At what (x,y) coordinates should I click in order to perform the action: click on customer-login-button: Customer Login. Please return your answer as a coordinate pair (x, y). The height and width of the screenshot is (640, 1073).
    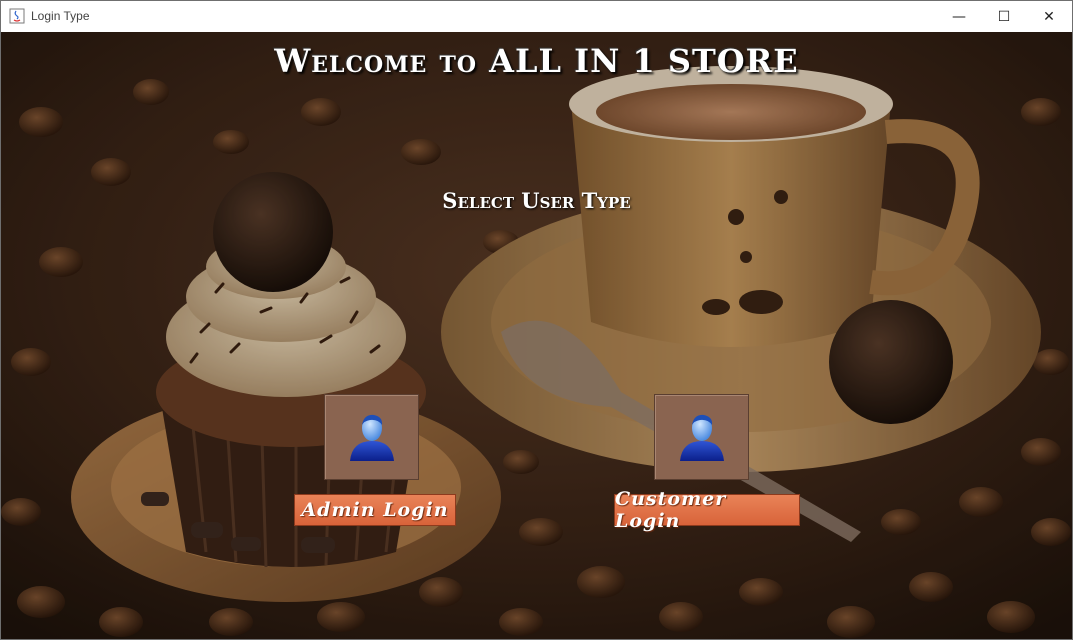
    Looking at the image, I should click on (707, 510).